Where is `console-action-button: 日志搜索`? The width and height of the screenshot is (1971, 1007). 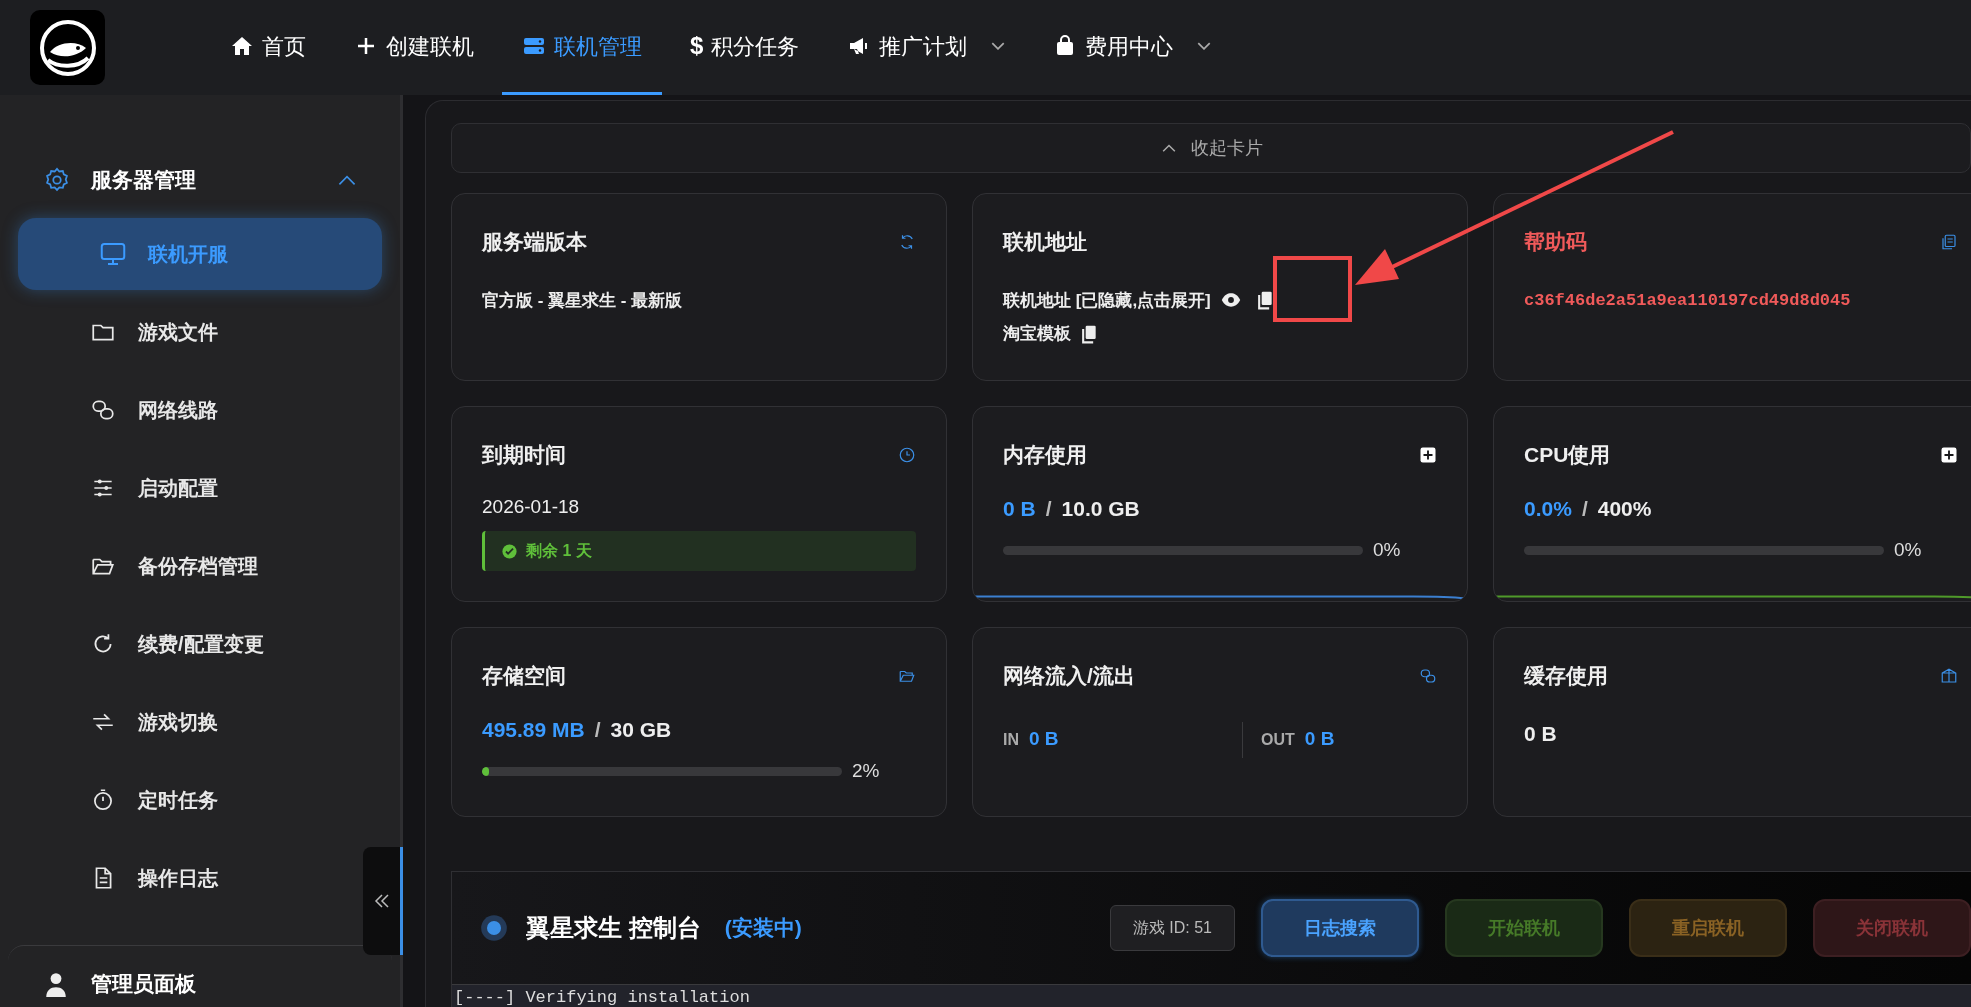 console-action-button: 日志搜索 is located at coordinates (1340, 928).